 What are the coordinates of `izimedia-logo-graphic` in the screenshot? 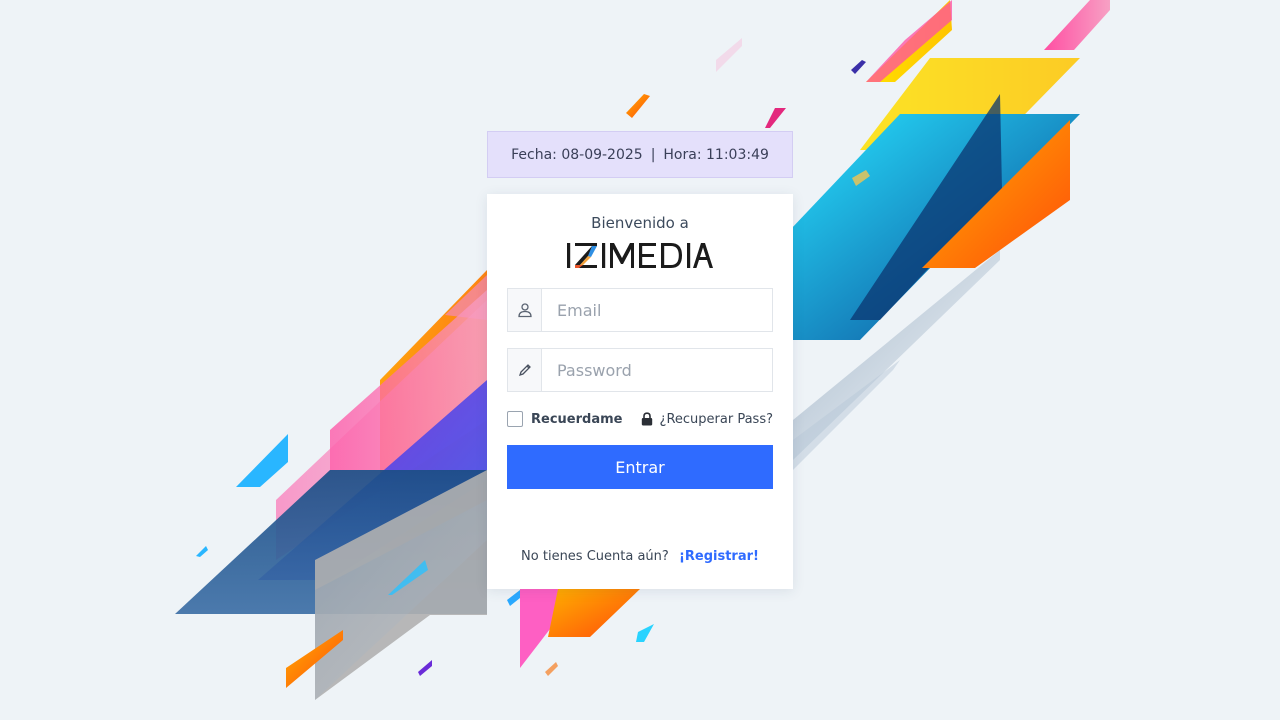 It's located at (640, 255).